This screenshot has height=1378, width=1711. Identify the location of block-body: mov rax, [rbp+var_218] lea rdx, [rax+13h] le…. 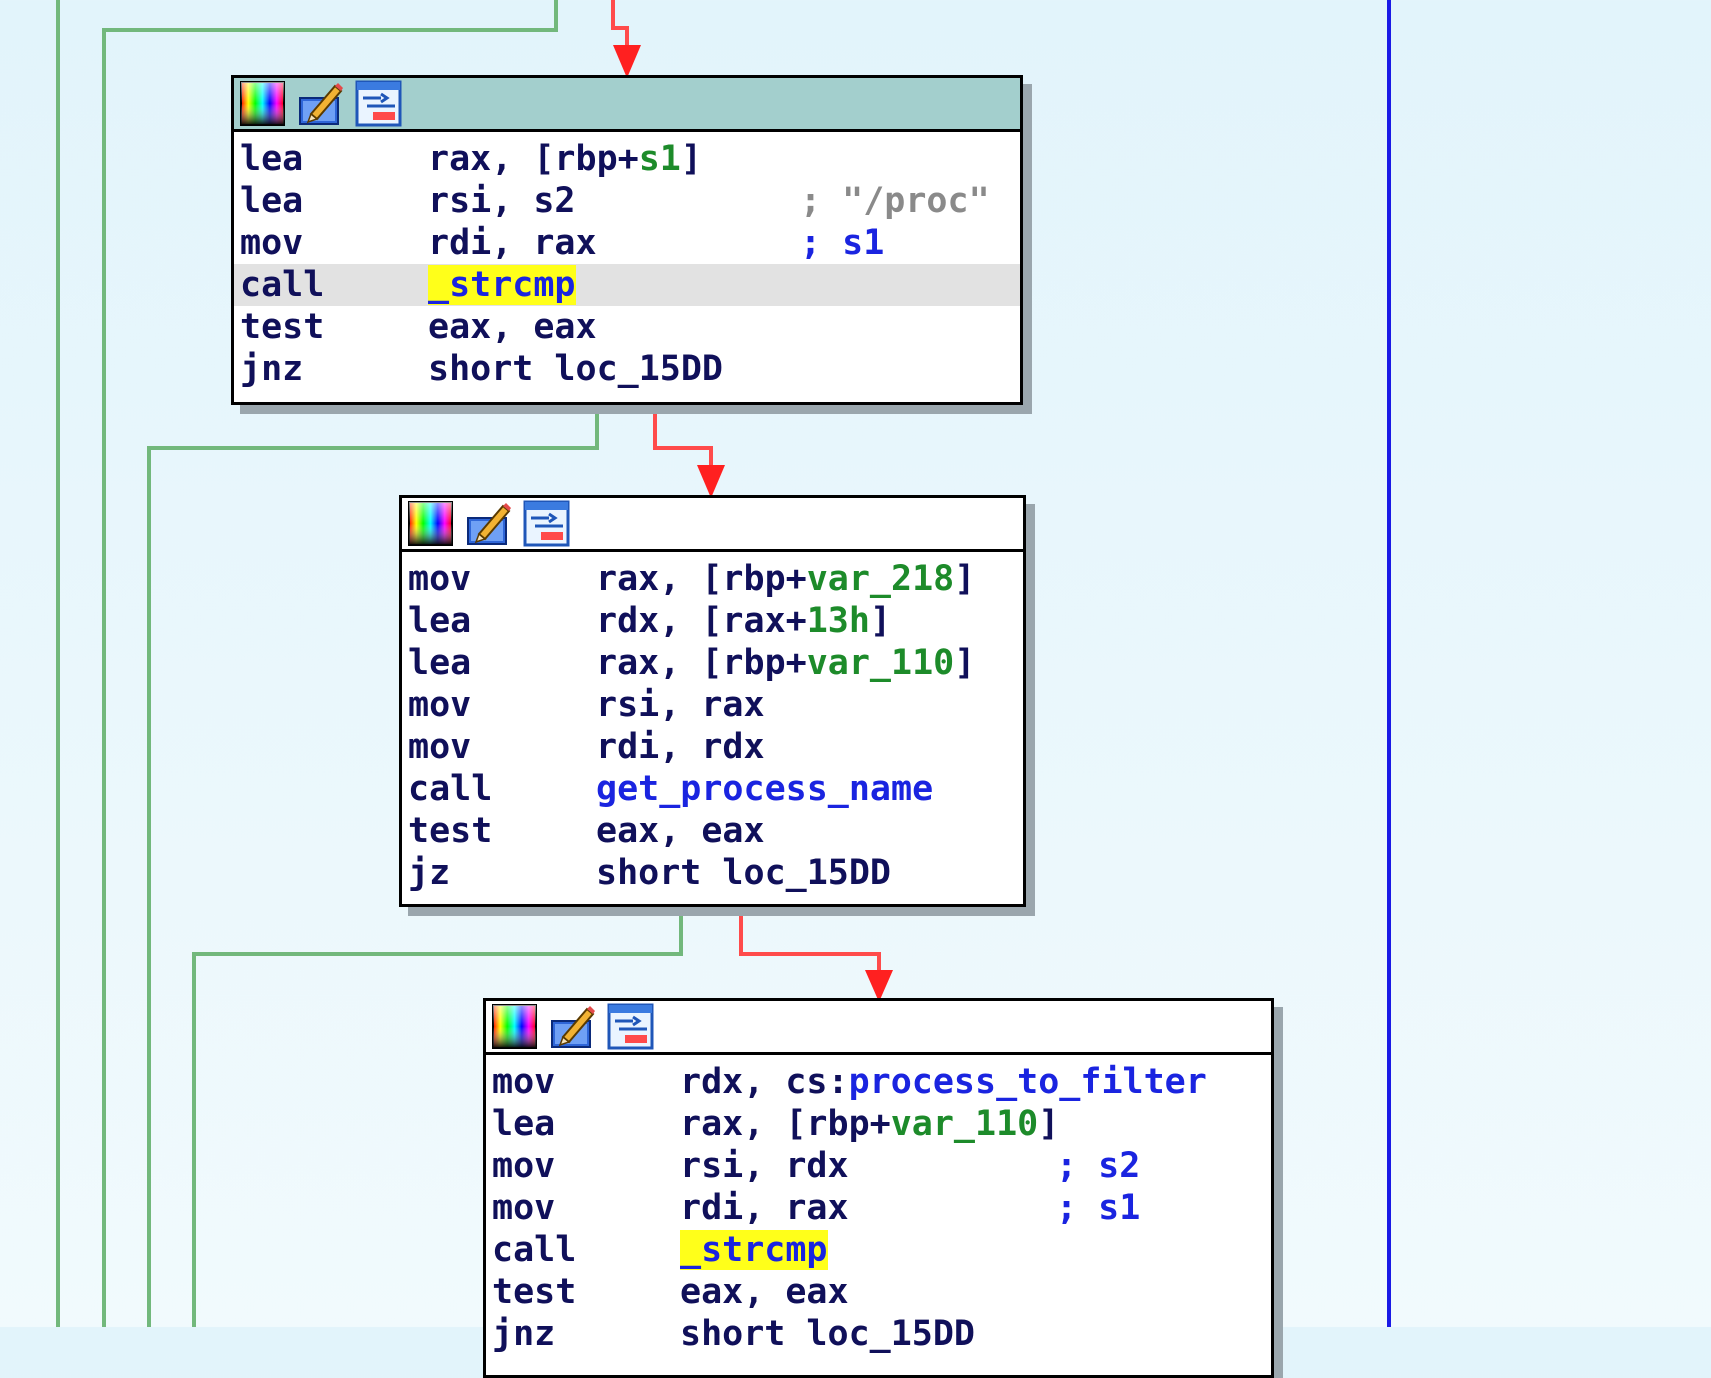
(712, 723).